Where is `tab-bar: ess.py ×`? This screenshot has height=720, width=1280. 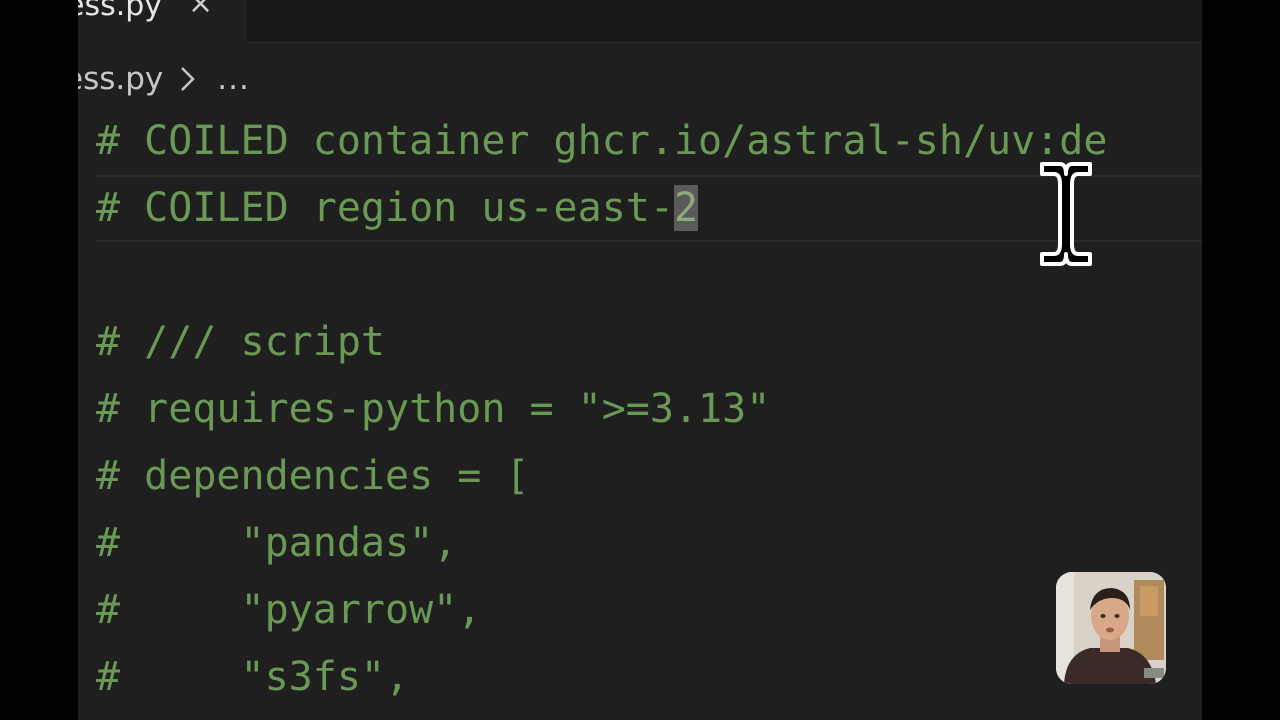
tab-bar: ess.py × is located at coordinates (640, 21).